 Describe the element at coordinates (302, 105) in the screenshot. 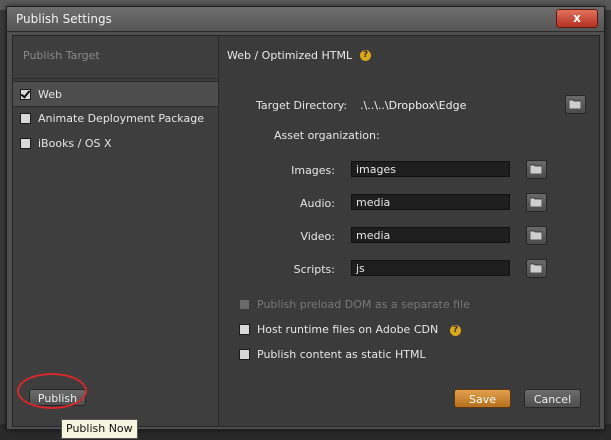

I see `target-directory-label: Target Directory:` at that location.